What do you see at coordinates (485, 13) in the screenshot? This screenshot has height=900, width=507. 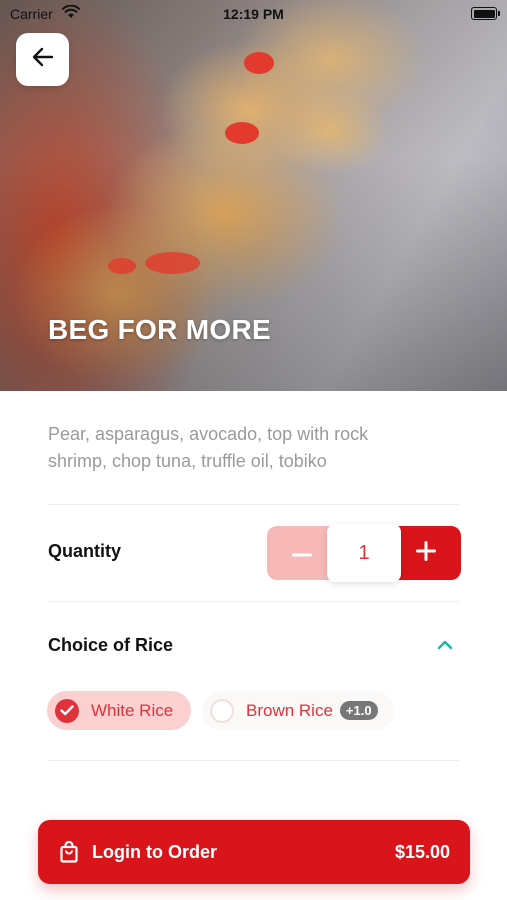 I see `battery-icon` at bounding box center [485, 13].